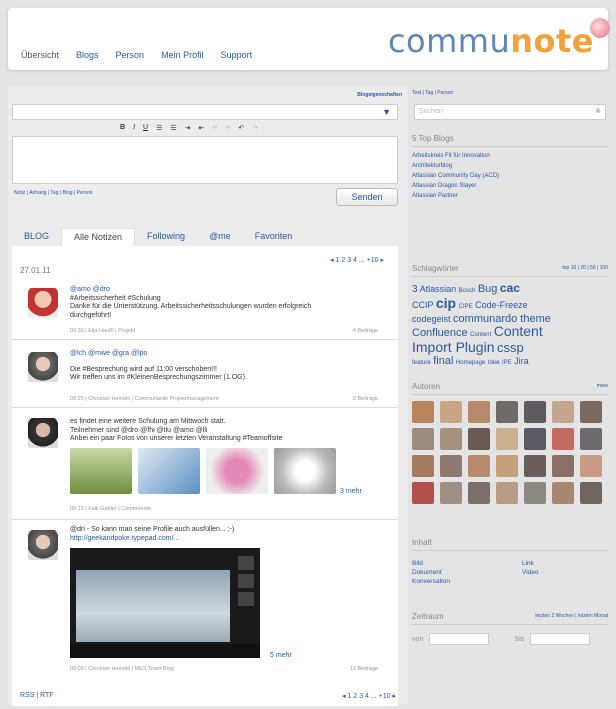 The image size is (616, 709). I want to click on list-item: Arbeitskreis Fit für Innovation, so click(510, 156).